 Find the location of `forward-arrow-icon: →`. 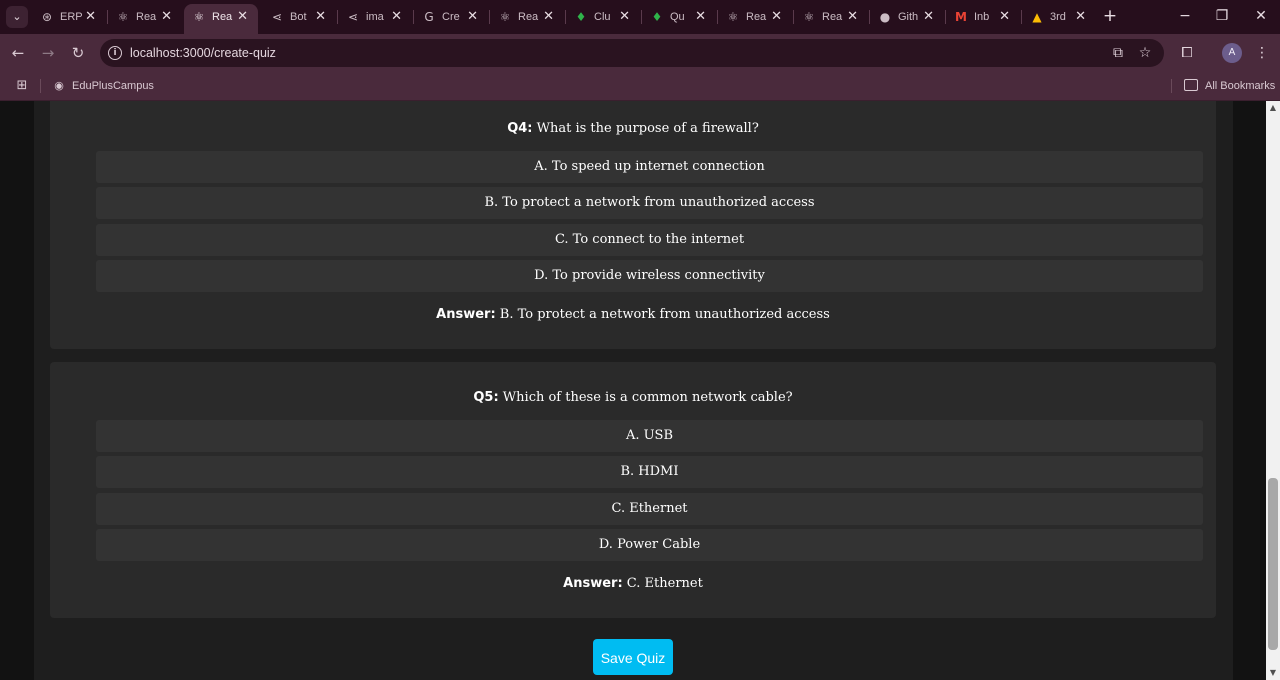

forward-arrow-icon: → is located at coordinates (48, 53).